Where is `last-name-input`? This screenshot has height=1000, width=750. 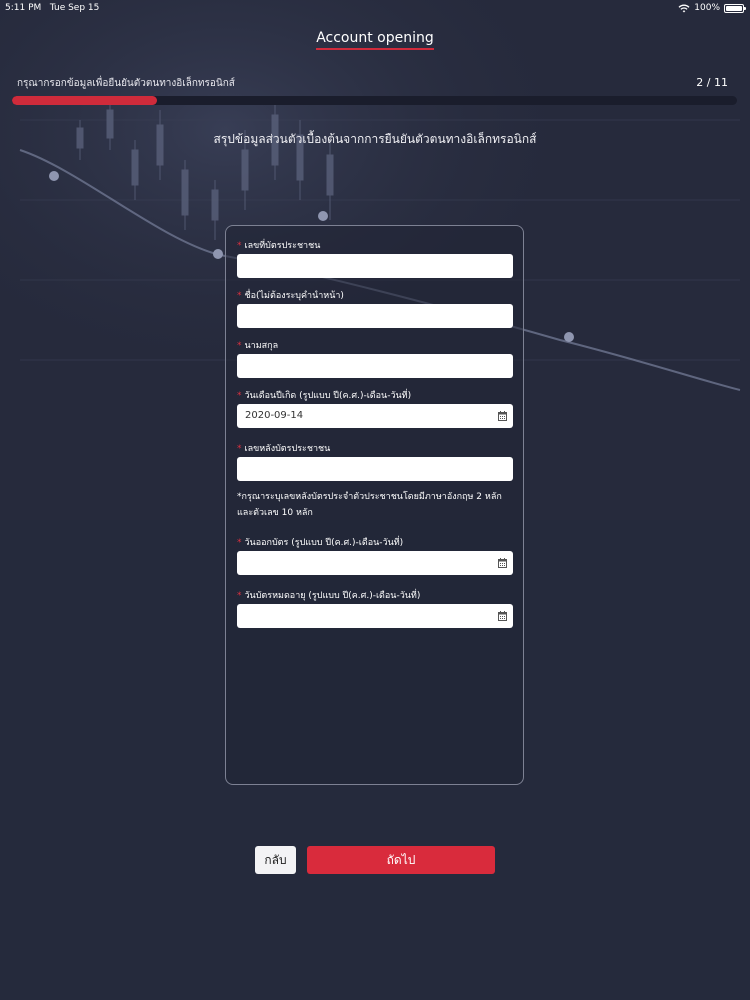 last-name-input is located at coordinates (375, 366).